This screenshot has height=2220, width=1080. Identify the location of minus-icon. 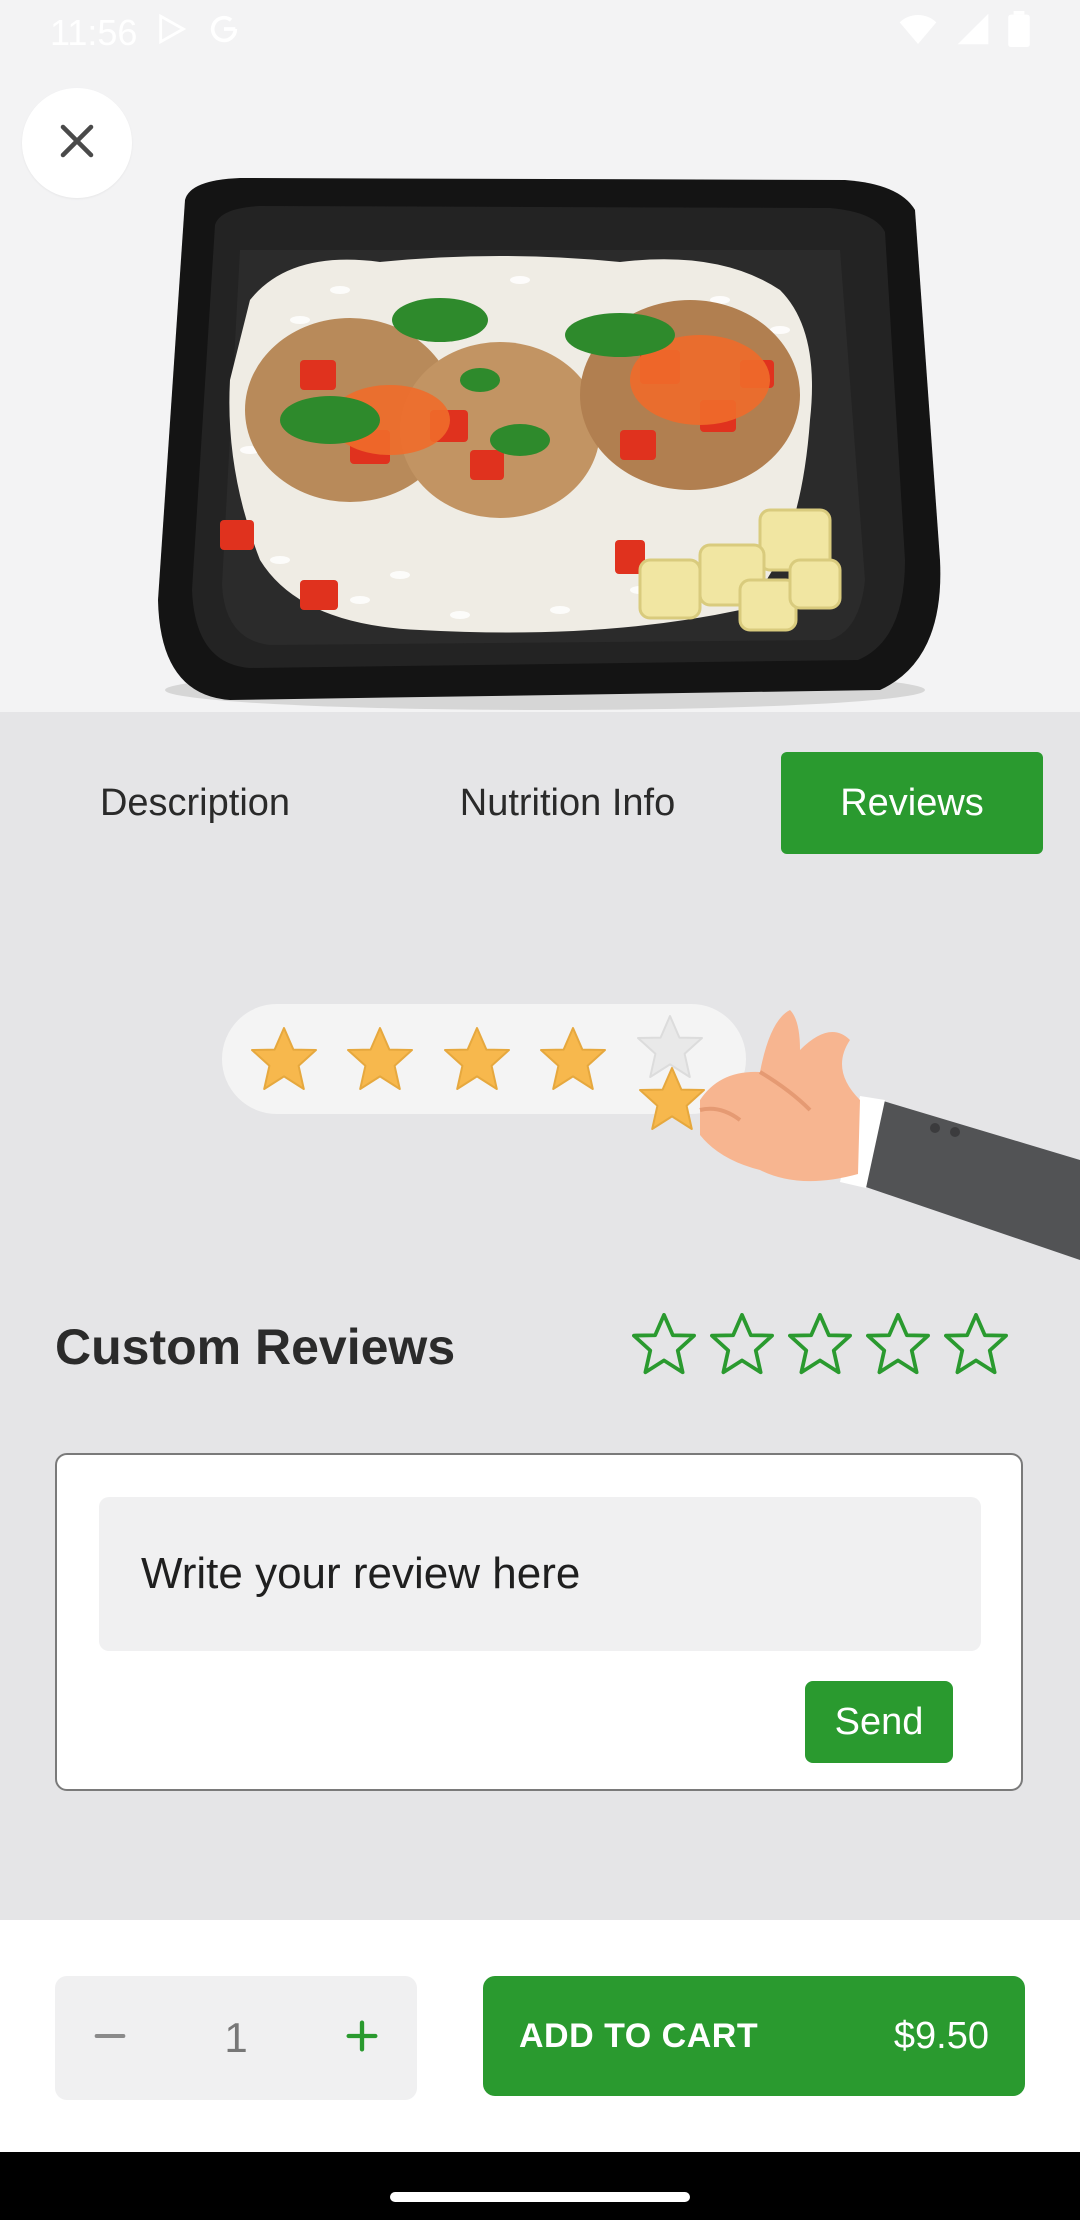
(110, 2038).